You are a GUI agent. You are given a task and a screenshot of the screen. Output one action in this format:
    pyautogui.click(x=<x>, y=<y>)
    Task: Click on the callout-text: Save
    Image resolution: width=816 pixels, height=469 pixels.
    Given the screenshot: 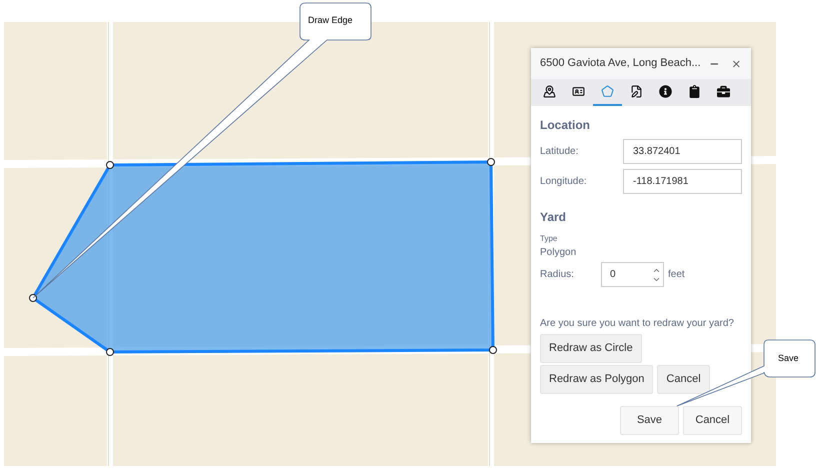 What is the action you would take?
    pyautogui.click(x=788, y=358)
    